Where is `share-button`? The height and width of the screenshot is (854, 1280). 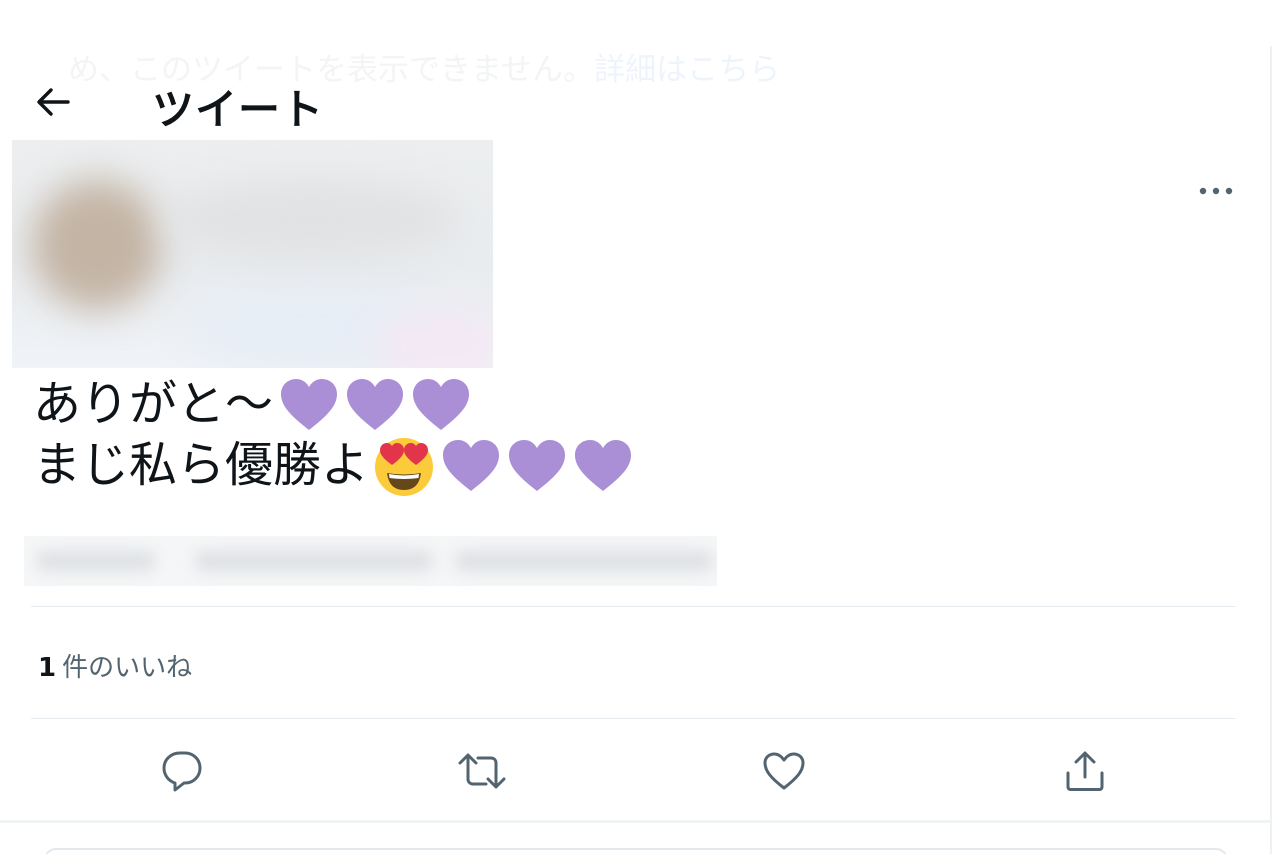
share-button is located at coordinates (1085, 771).